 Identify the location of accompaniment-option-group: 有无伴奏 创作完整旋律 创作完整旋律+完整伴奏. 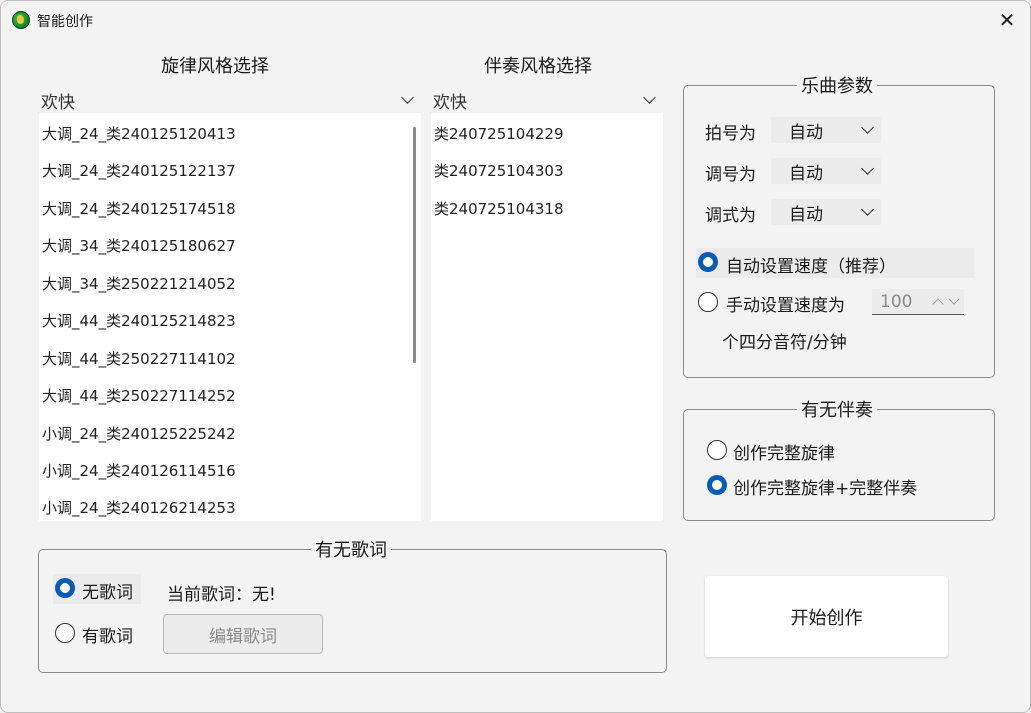
(839, 458).